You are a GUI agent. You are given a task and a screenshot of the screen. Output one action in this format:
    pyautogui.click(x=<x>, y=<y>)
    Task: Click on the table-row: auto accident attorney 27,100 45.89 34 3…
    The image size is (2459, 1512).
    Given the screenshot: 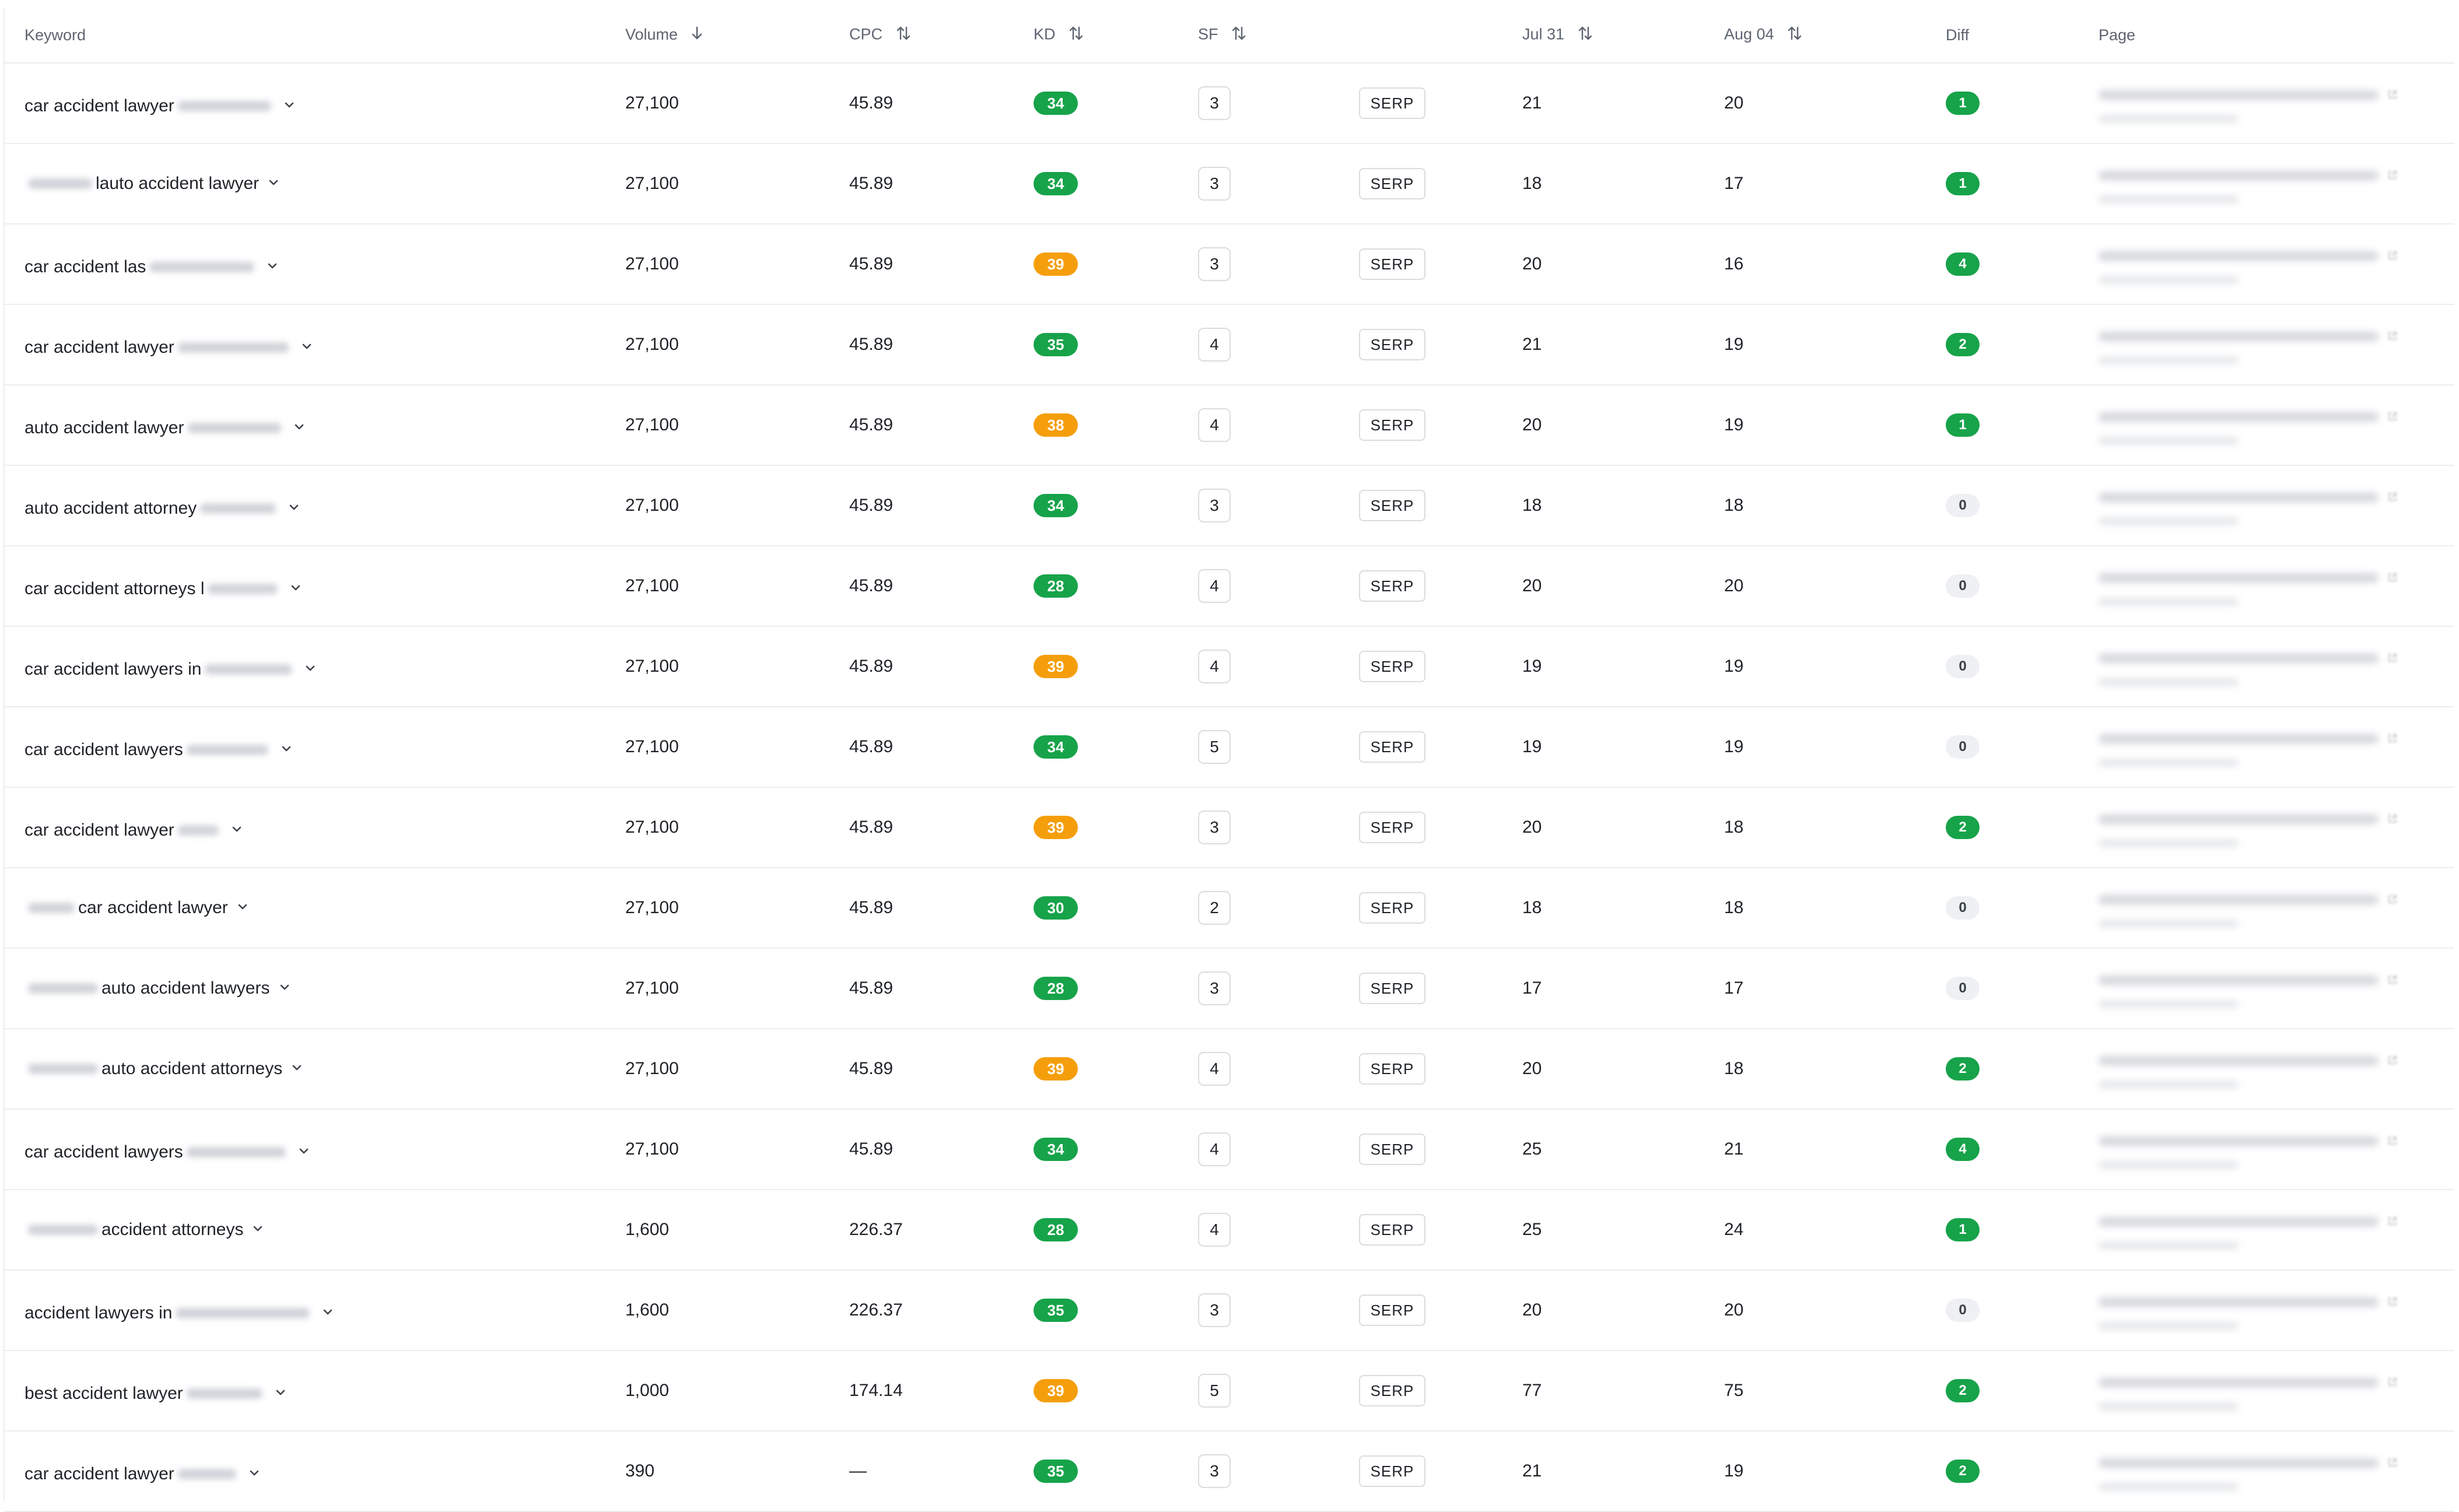 What is the action you would take?
    pyautogui.click(x=1229, y=505)
    